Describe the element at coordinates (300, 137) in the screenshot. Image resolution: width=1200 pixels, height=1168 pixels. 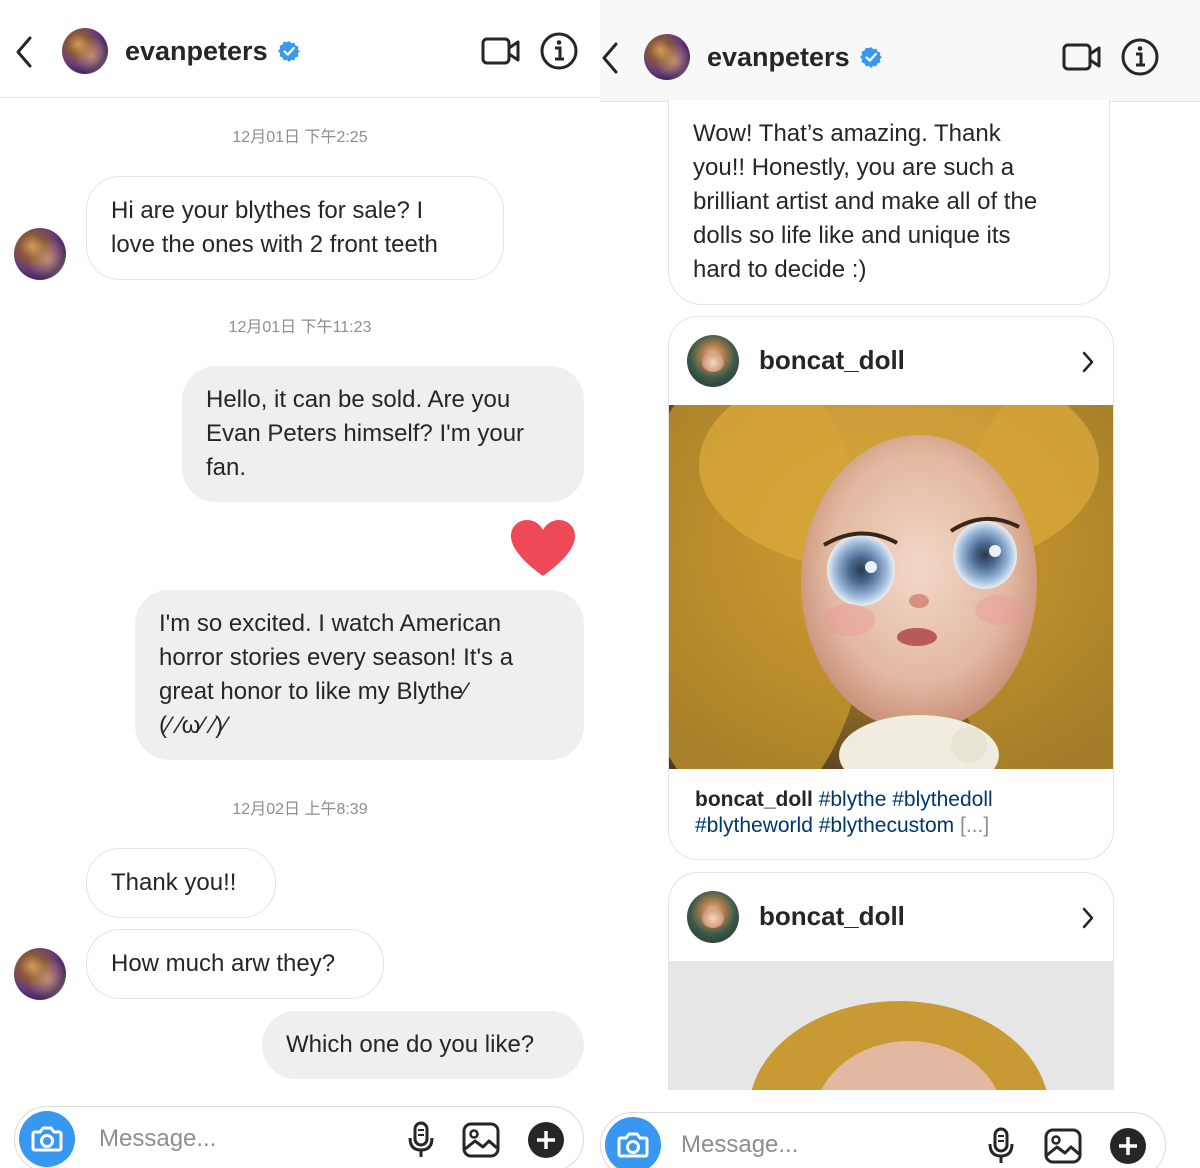
I see `message-timestamp: 12月01日 下午2:25` at that location.